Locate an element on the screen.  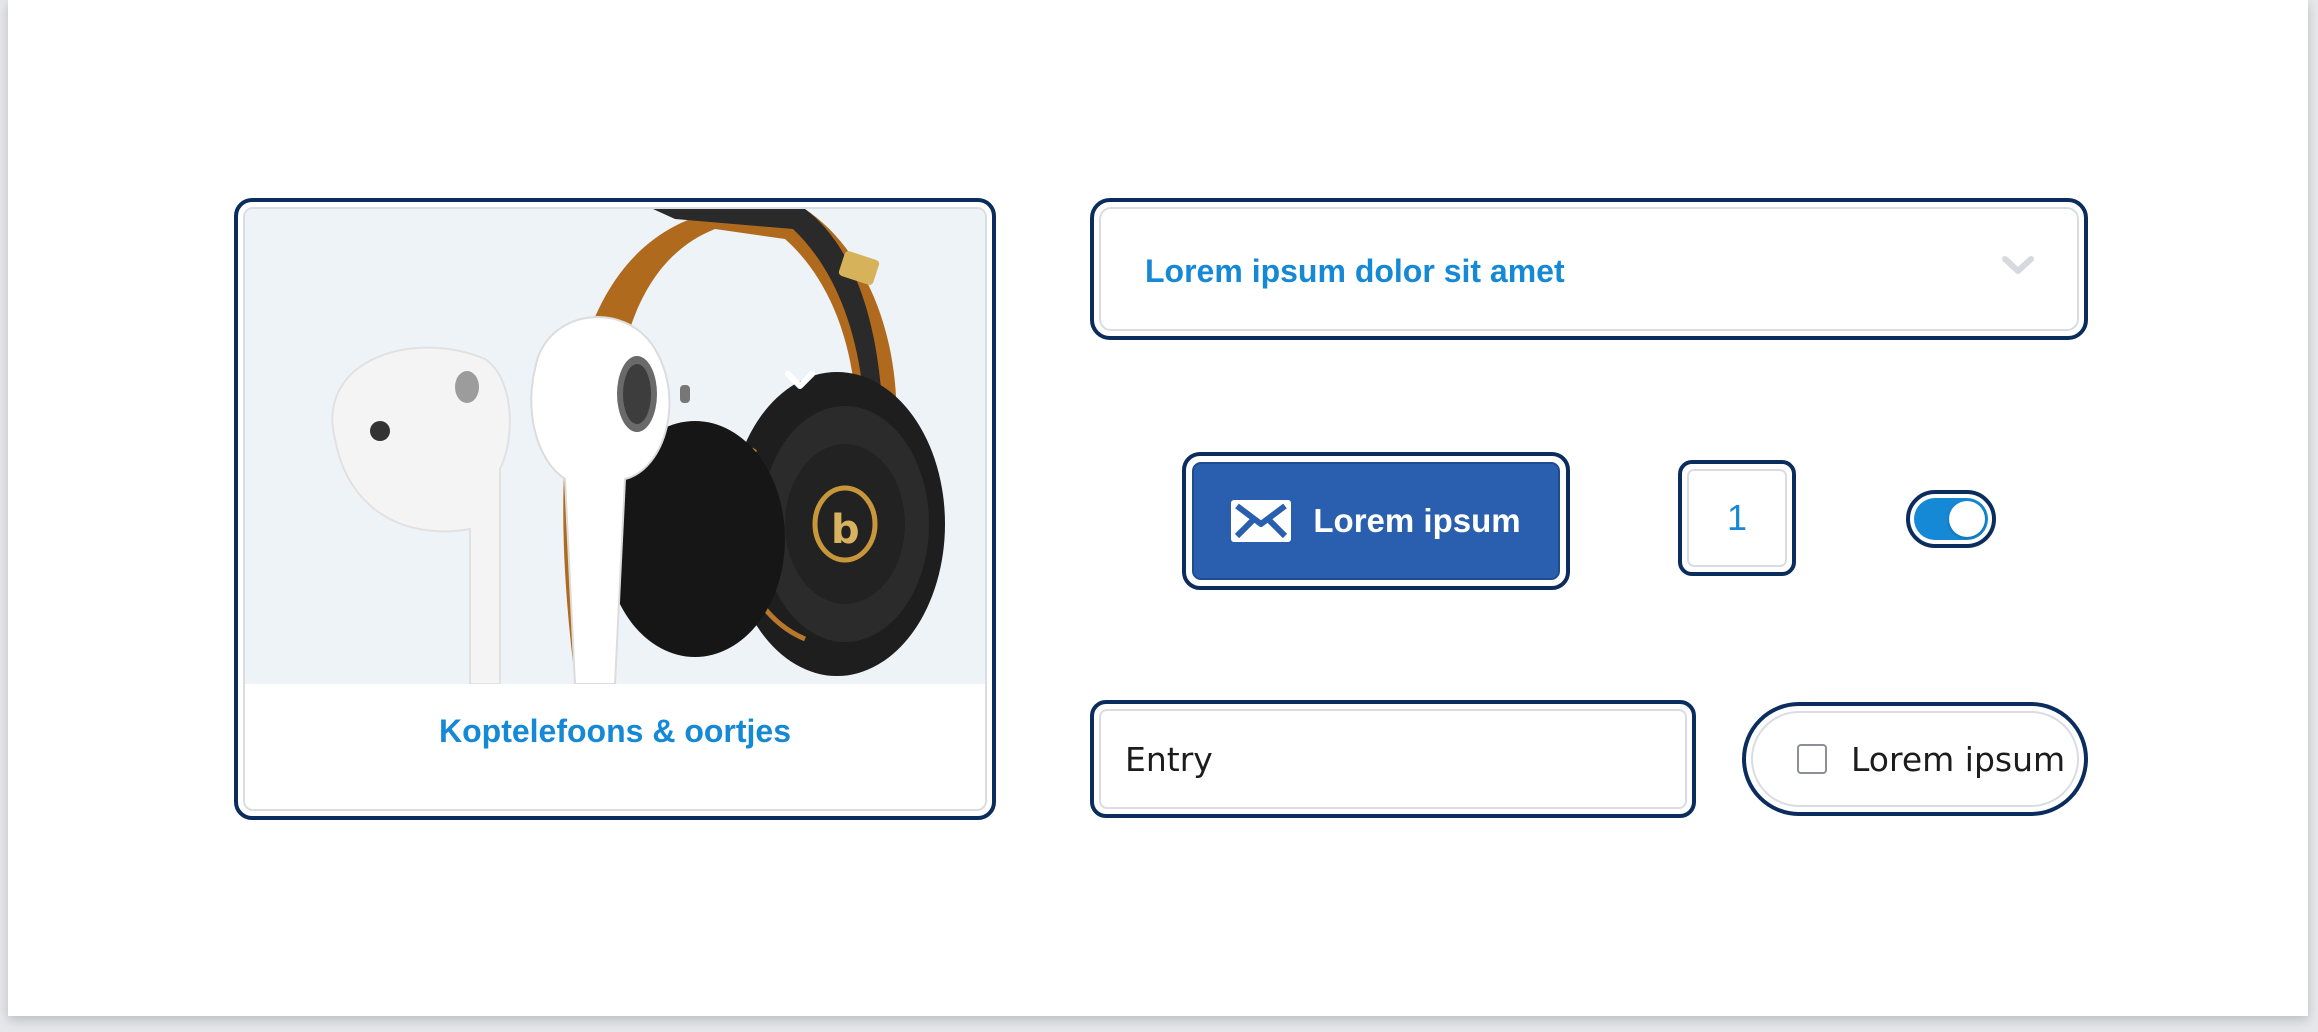
toggle-switch is located at coordinates (1951, 519).